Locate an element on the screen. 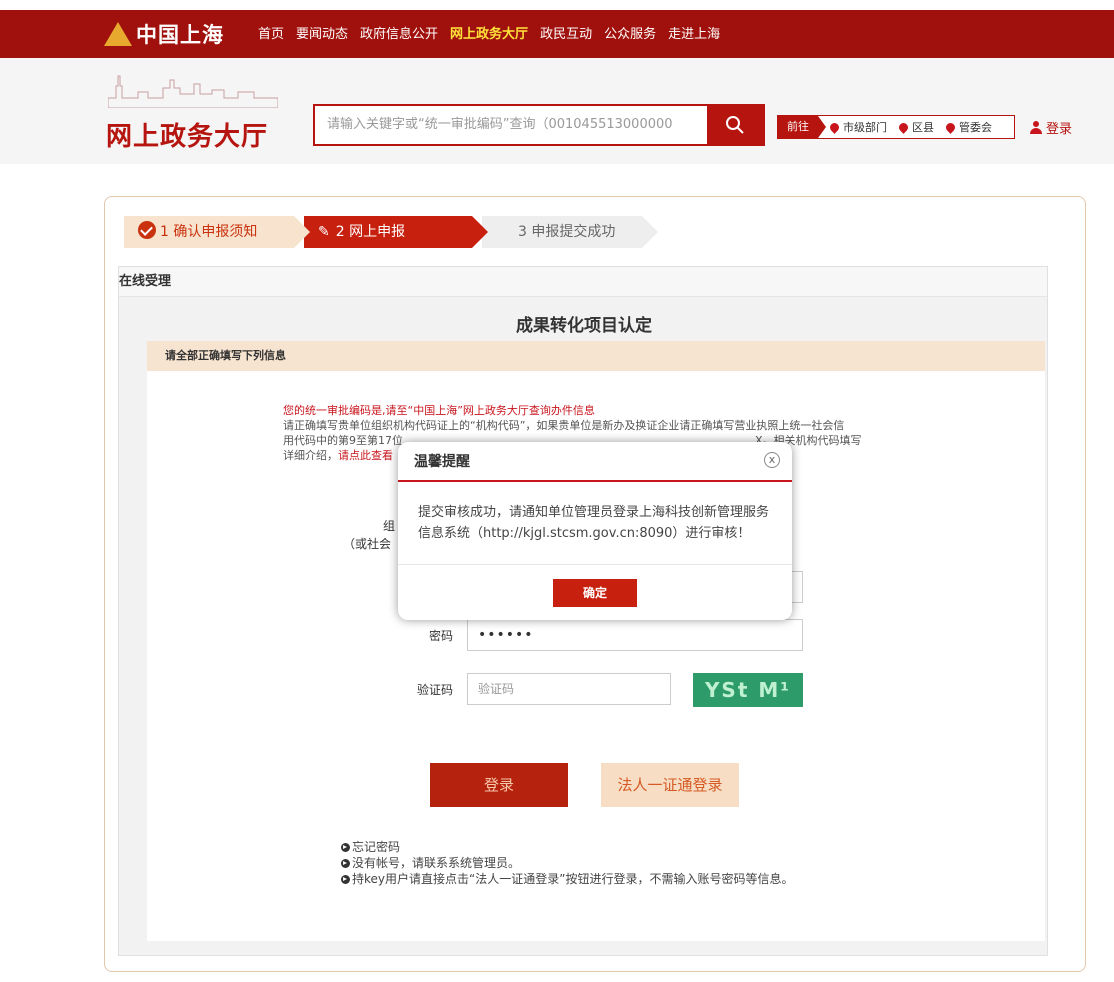 Image resolution: width=1114 pixels, height=982 pixels. check-icon is located at coordinates (147, 230).